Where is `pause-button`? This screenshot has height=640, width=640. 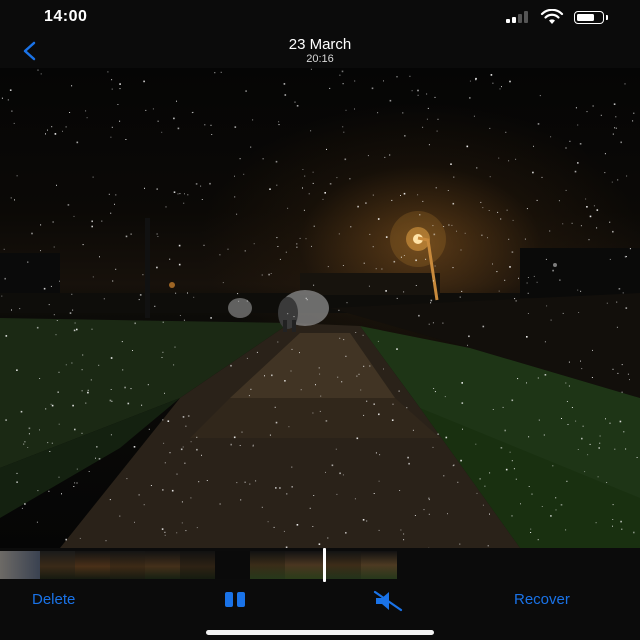
pause-button is located at coordinates (236, 601).